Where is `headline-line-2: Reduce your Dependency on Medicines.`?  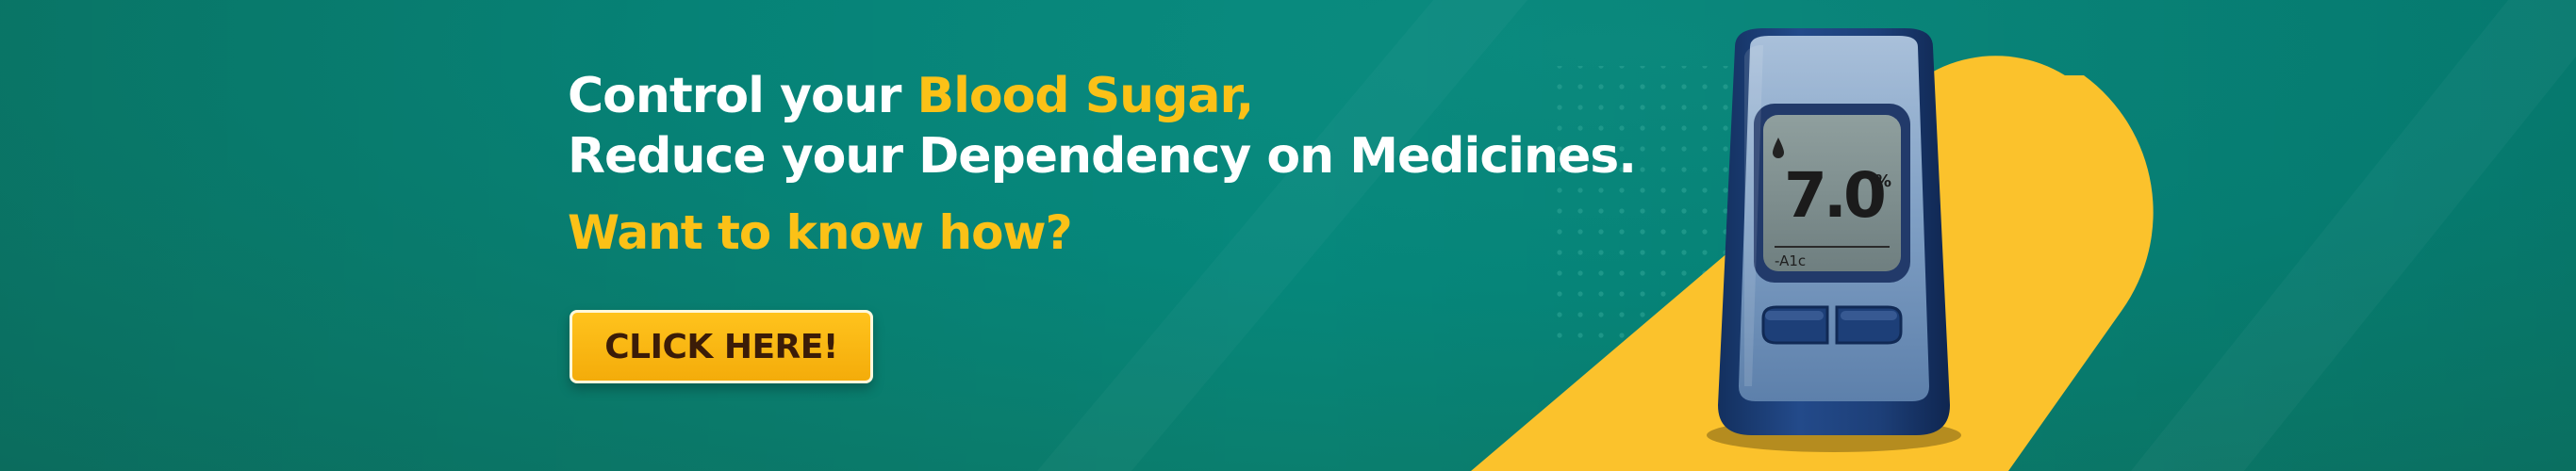 headline-line-2: Reduce your Dependency on Medicines. is located at coordinates (1102, 156).